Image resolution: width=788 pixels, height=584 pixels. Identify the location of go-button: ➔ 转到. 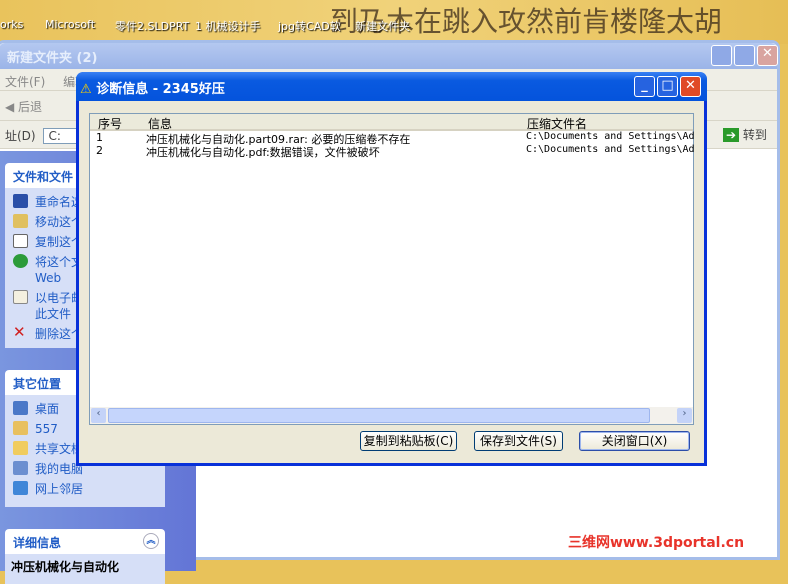
(745, 134).